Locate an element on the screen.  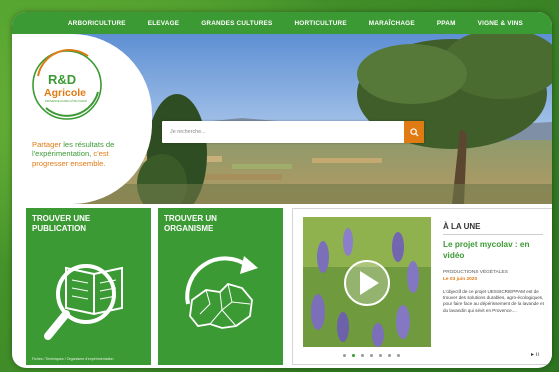
nav-item-grandes-cultures: GRANDES CULTURES is located at coordinates (236, 23).